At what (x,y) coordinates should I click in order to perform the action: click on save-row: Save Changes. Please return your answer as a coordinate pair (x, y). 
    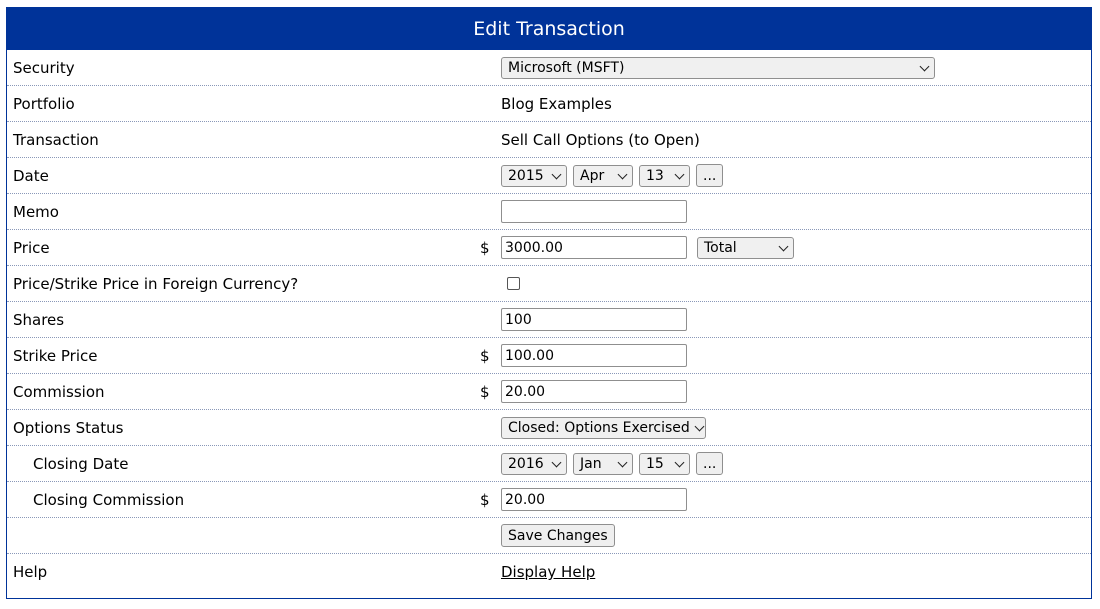
    Looking at the image, I should click on (549, 536).